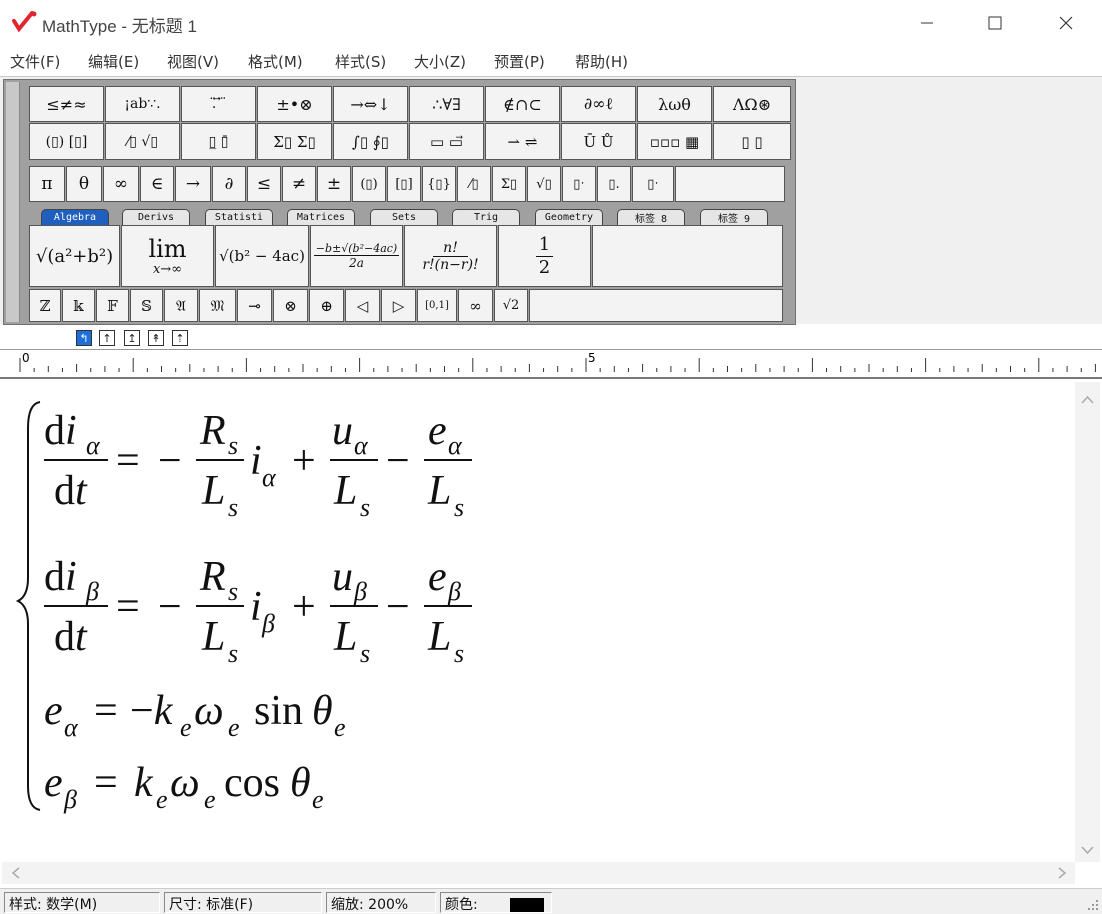 This screenshot has width=1102, height=914. I want to click on symbol-infinity: ∞, so click(121, 184).